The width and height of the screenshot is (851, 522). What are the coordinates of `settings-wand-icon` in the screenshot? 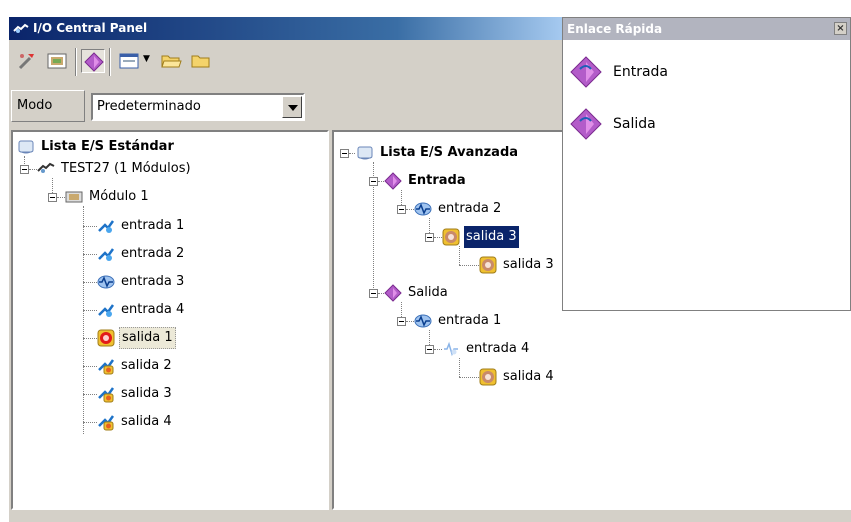 It's located at (26, 62).